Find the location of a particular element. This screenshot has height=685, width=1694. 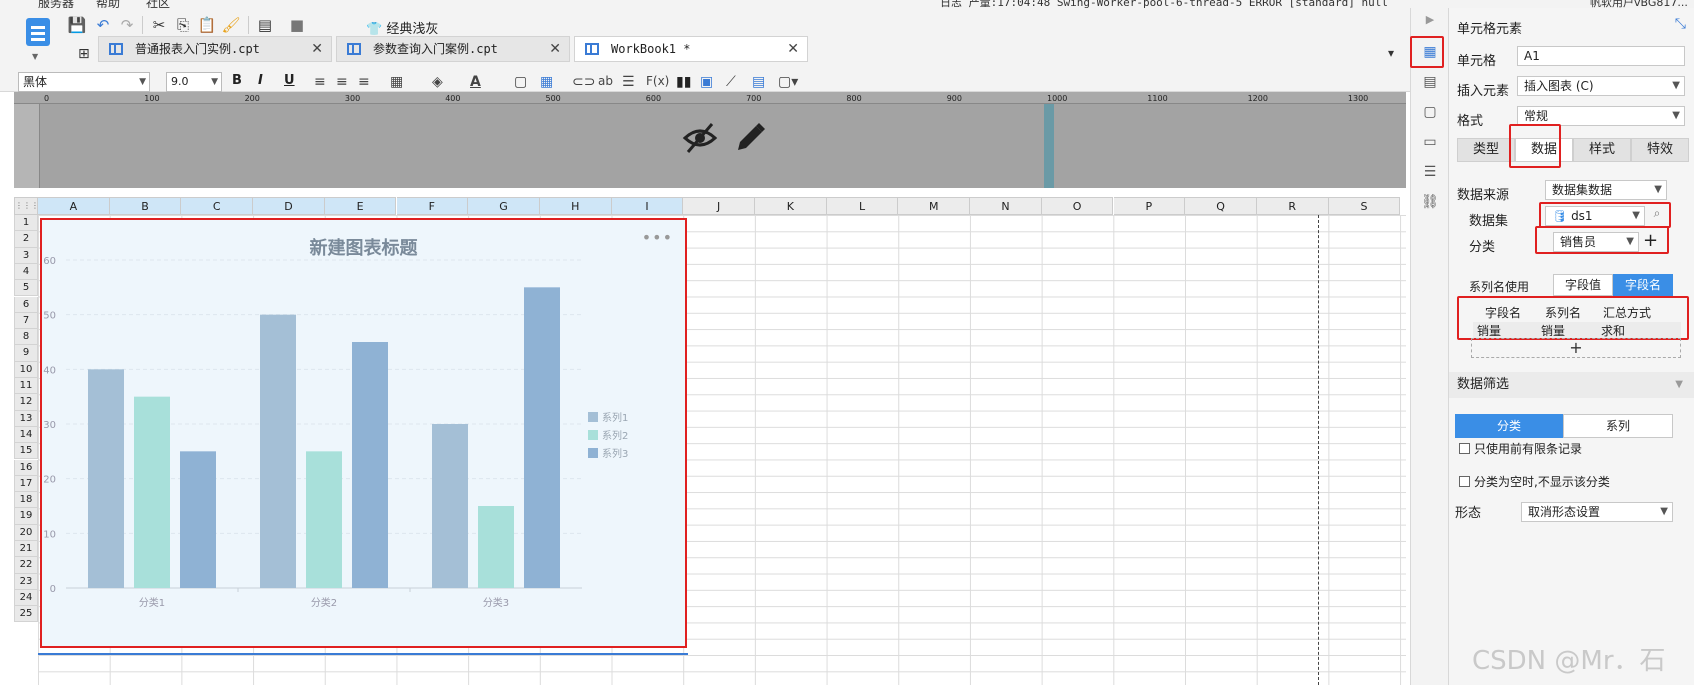

option-field-name: 字段名 is located at coordinates (1643, 285).